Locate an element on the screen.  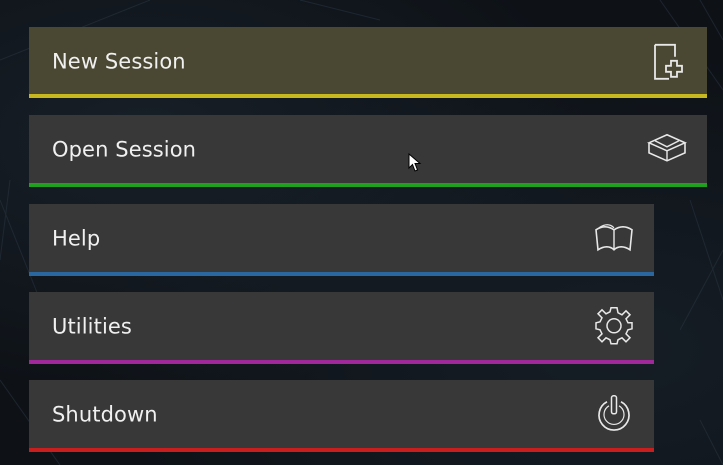
utilities-button: Utilities is located at coordinates (341, 328).